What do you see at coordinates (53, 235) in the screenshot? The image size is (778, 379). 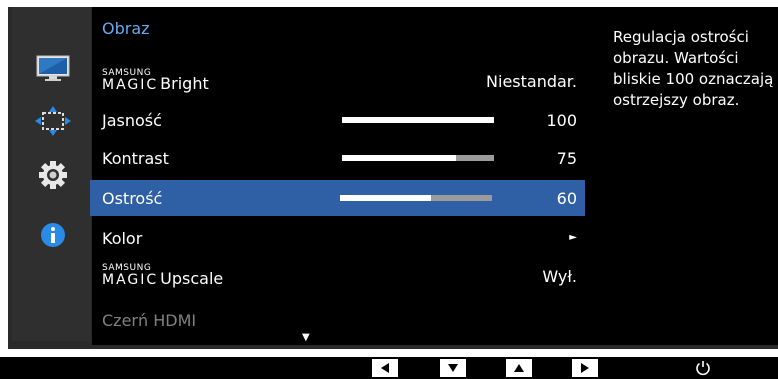 I see `info-icon` at bounding box center [53, 235].